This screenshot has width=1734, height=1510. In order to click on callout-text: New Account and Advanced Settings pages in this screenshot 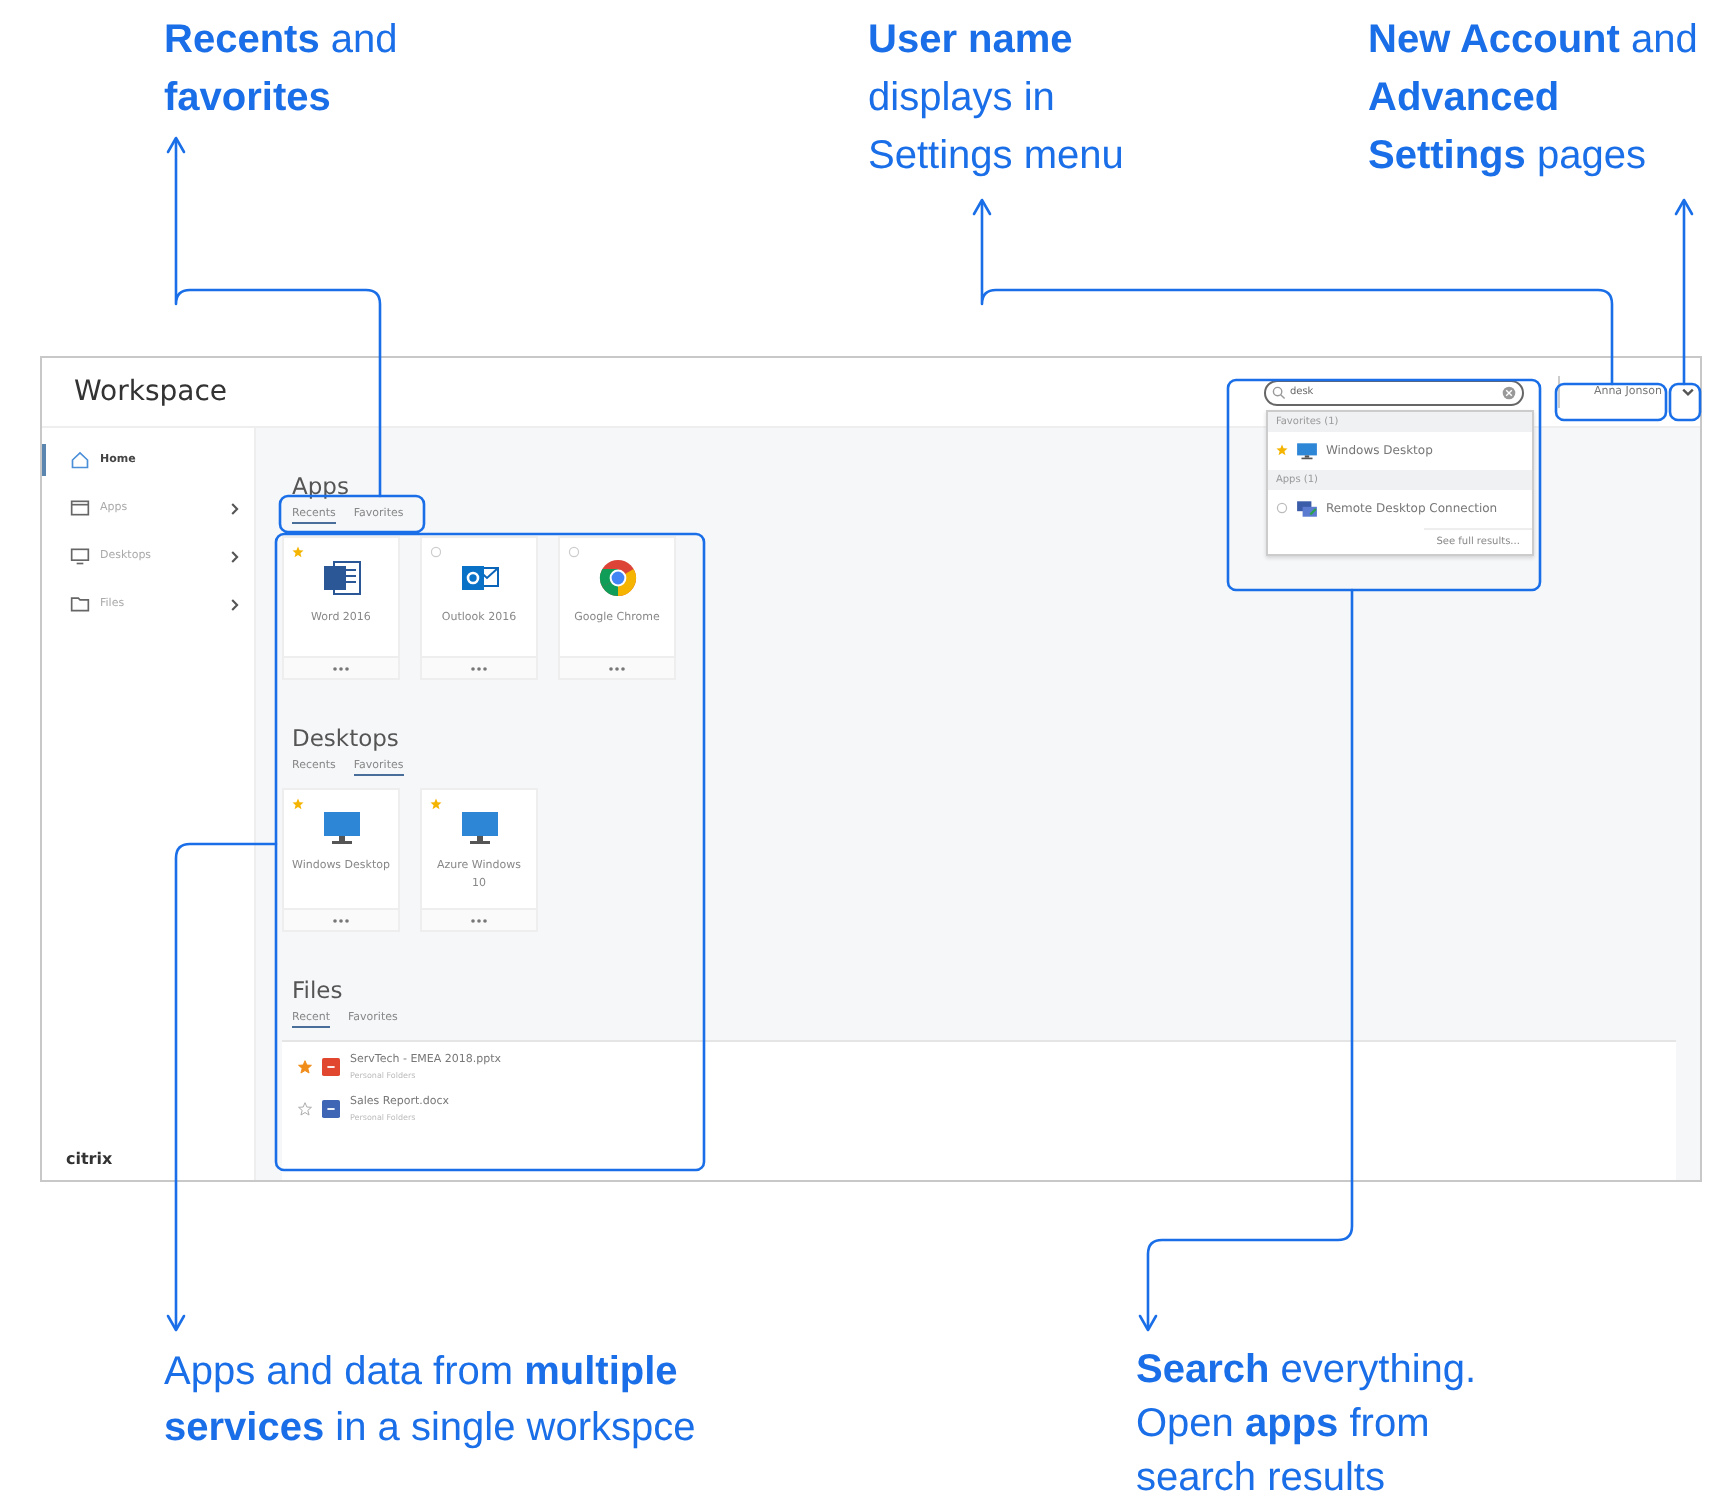, I will do `click(1534, 99)`.